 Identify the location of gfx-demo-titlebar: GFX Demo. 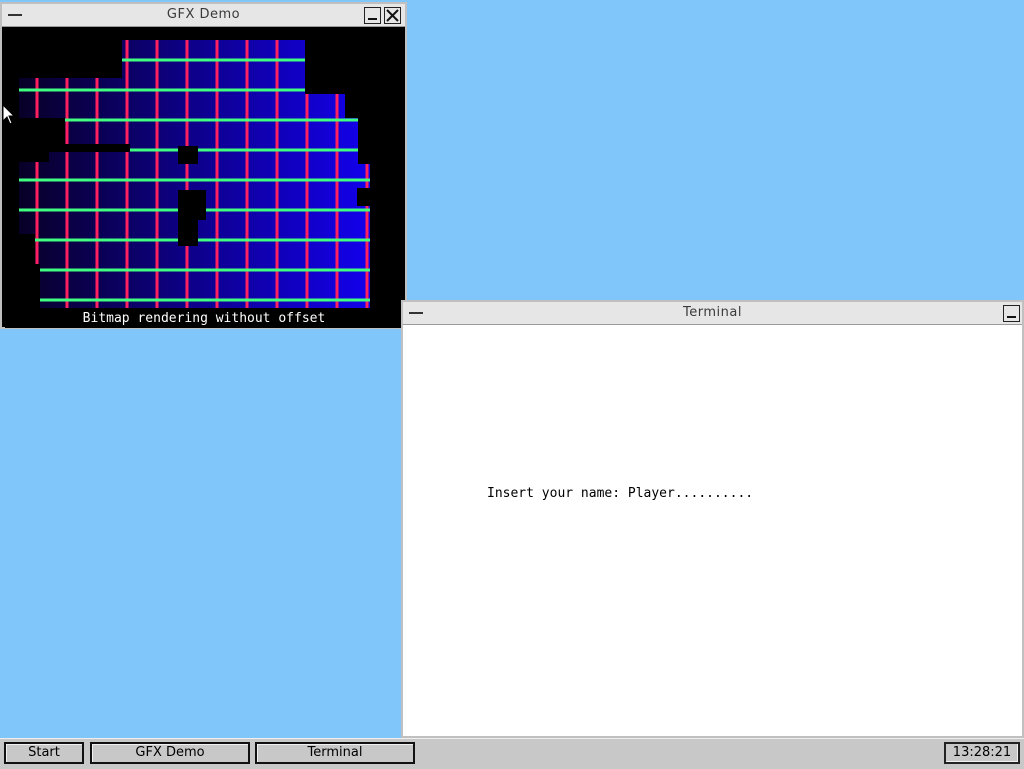
(203, 15).